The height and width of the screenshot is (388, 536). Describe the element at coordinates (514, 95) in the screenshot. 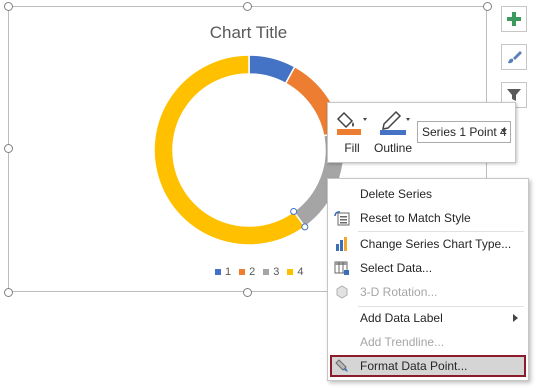

I see `filter-icon` at that location.